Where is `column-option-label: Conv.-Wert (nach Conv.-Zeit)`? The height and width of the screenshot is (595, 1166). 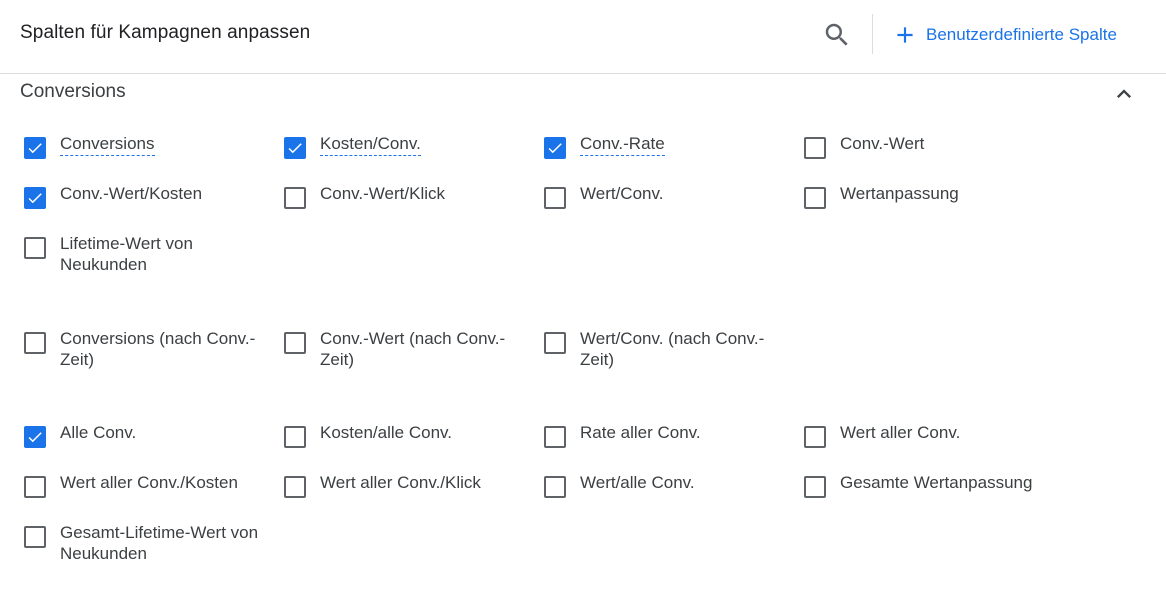 column-option-label: Conv.-Wert (nach Conv.-Zeit) is located at coordinates (413, 349).